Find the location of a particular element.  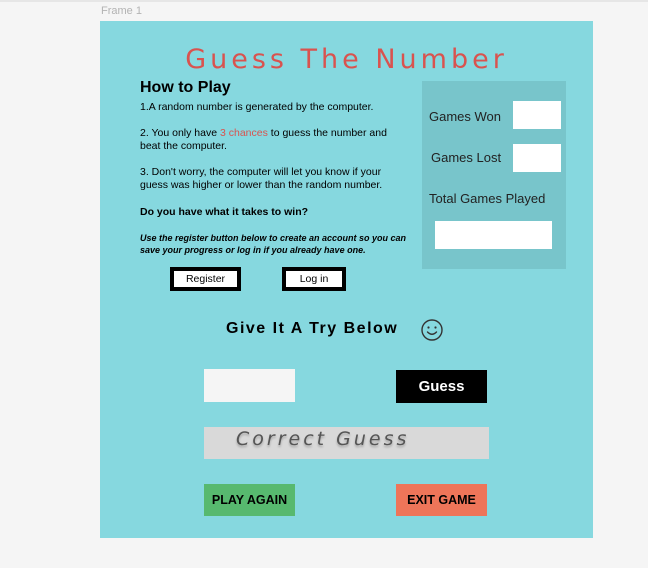

rule-2-text-before: 2. You only have is located at coordinates (180, 133).